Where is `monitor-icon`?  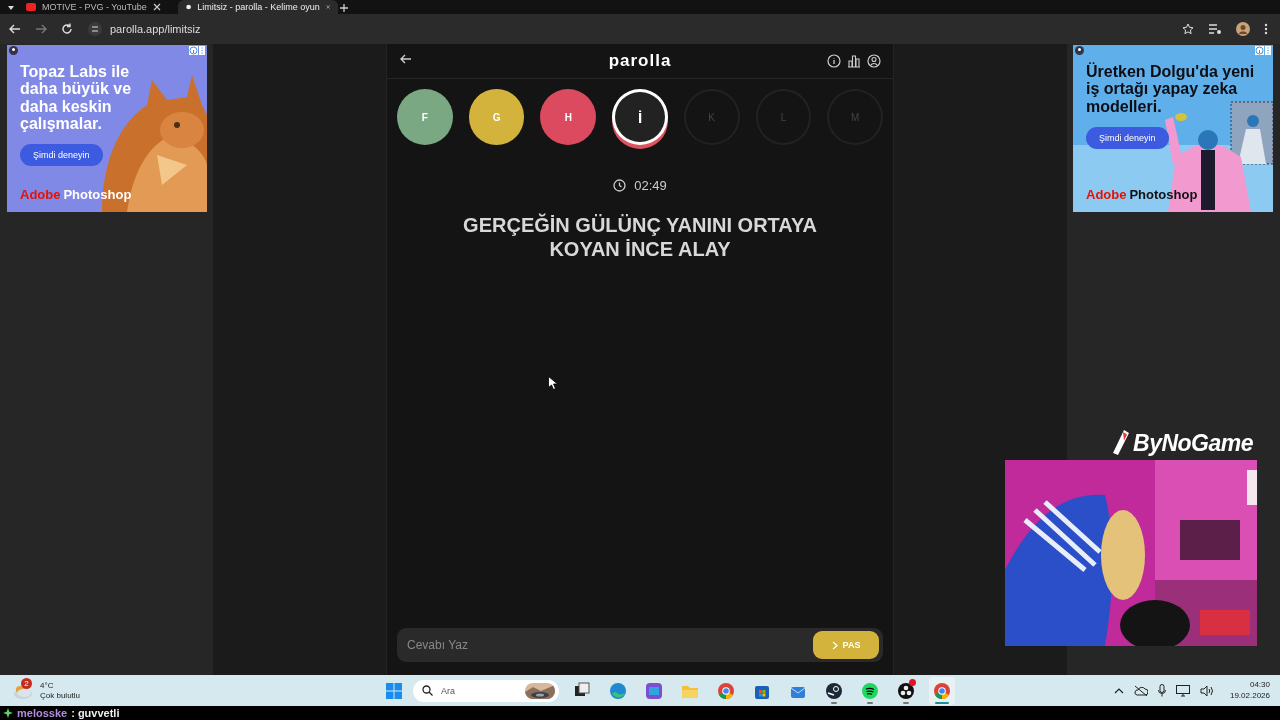 monitor-icon is located at coordinates (1182, 690).